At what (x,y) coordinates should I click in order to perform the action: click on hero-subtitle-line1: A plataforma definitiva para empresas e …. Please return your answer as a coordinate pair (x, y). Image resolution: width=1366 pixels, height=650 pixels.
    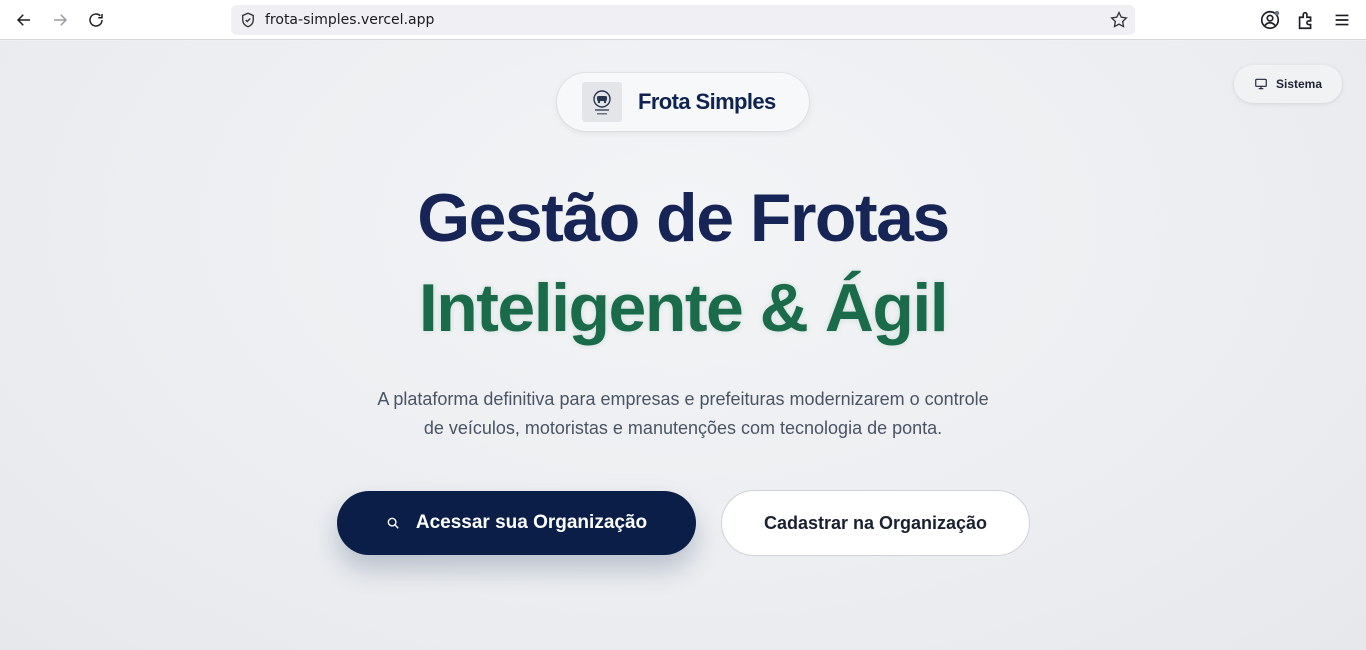
    Looking at the image, I should click on (683, 399).